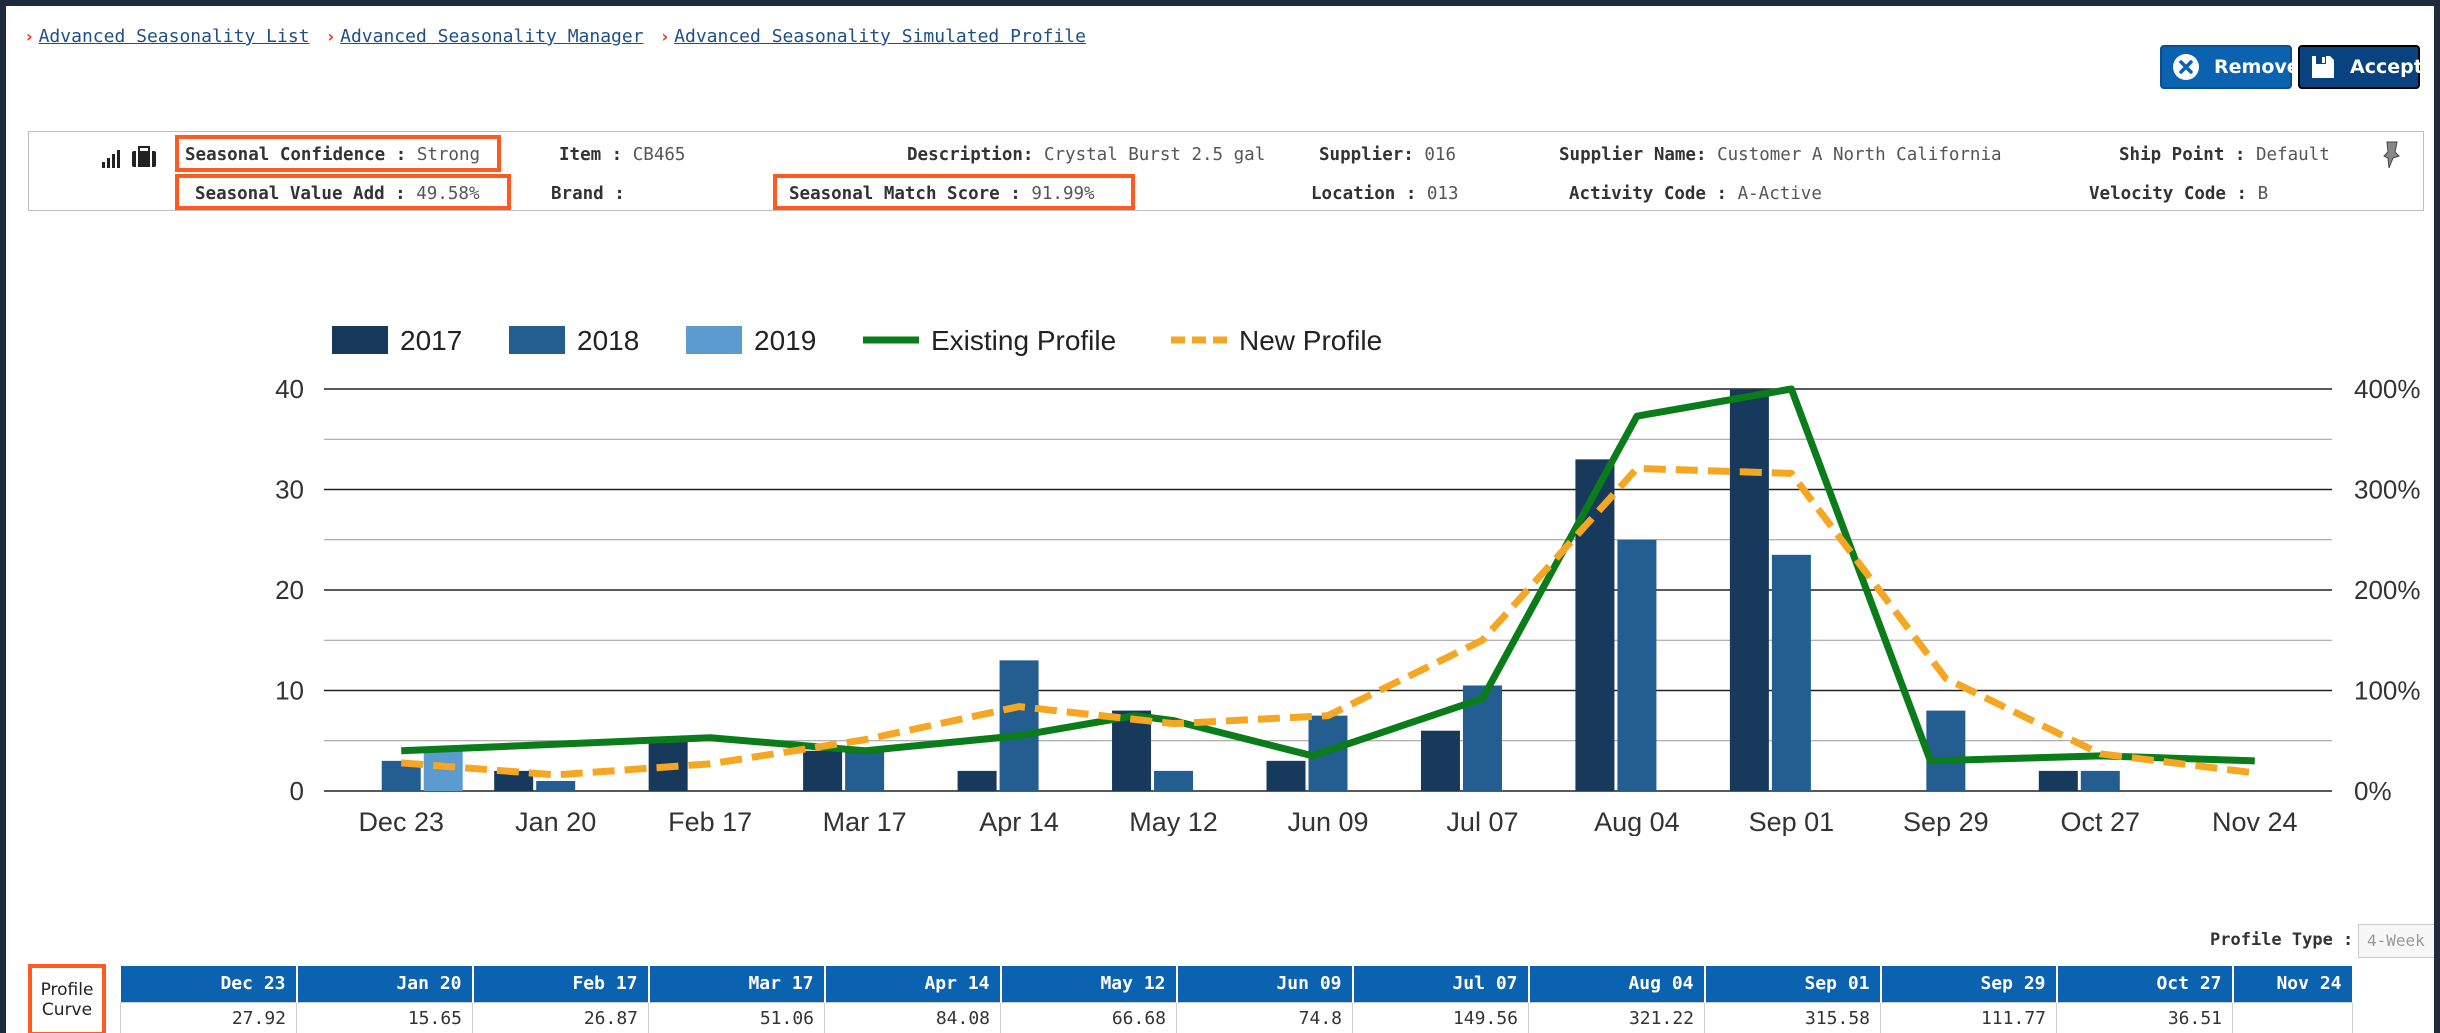  I want to click on column-header: May 12, so click(1089, 984).